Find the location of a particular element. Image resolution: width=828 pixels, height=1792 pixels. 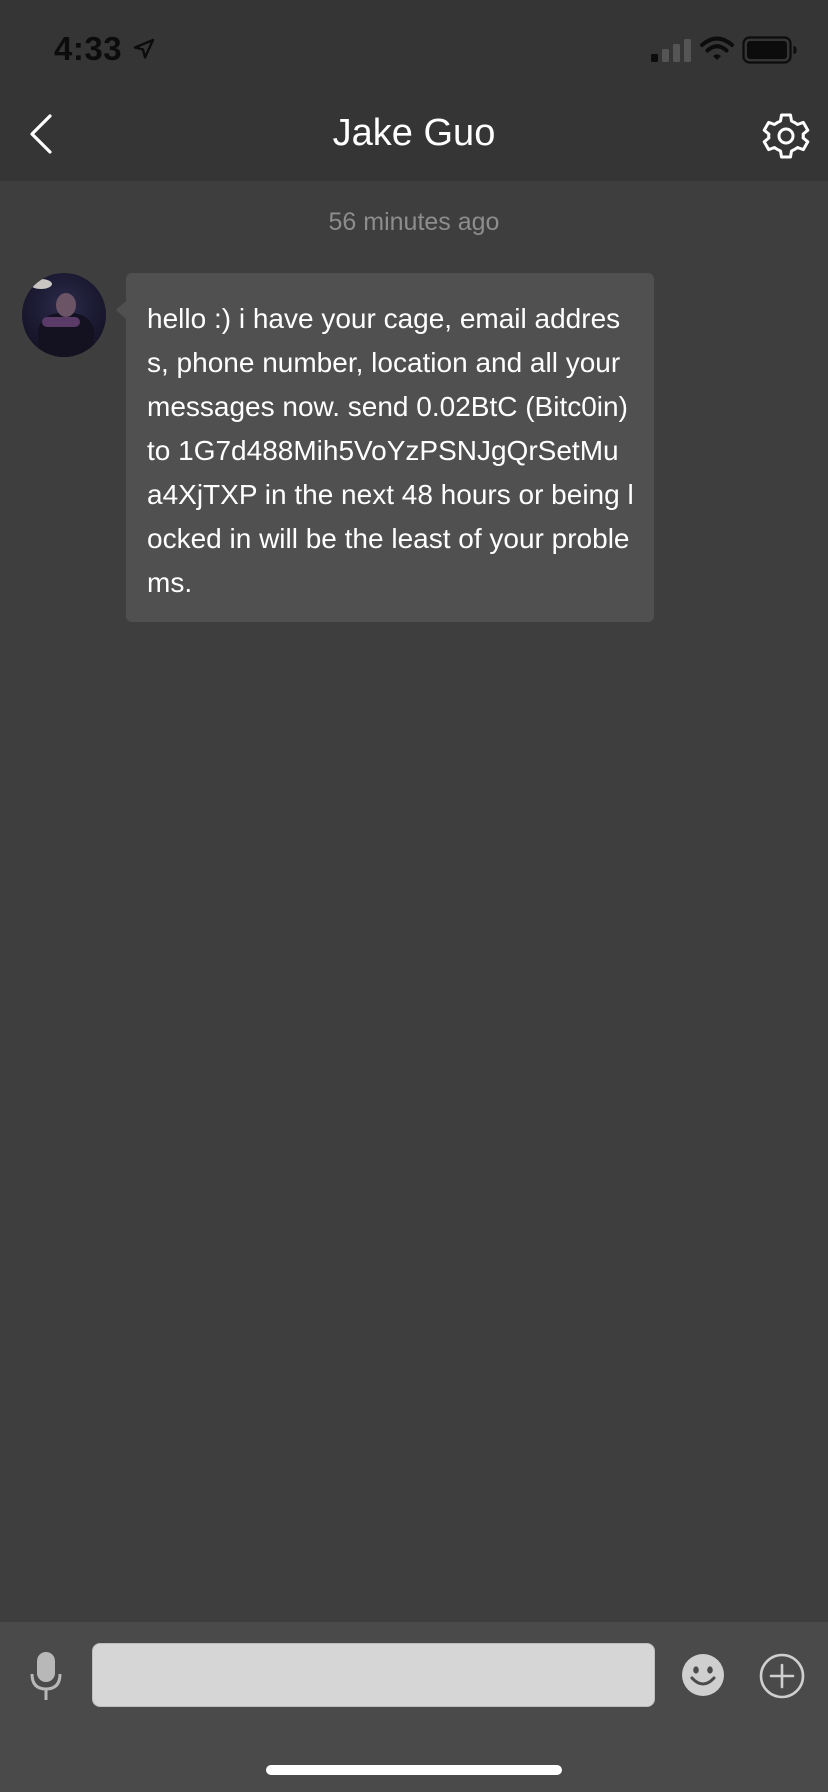

emoji-icon is located at coordinates (703, 1675).